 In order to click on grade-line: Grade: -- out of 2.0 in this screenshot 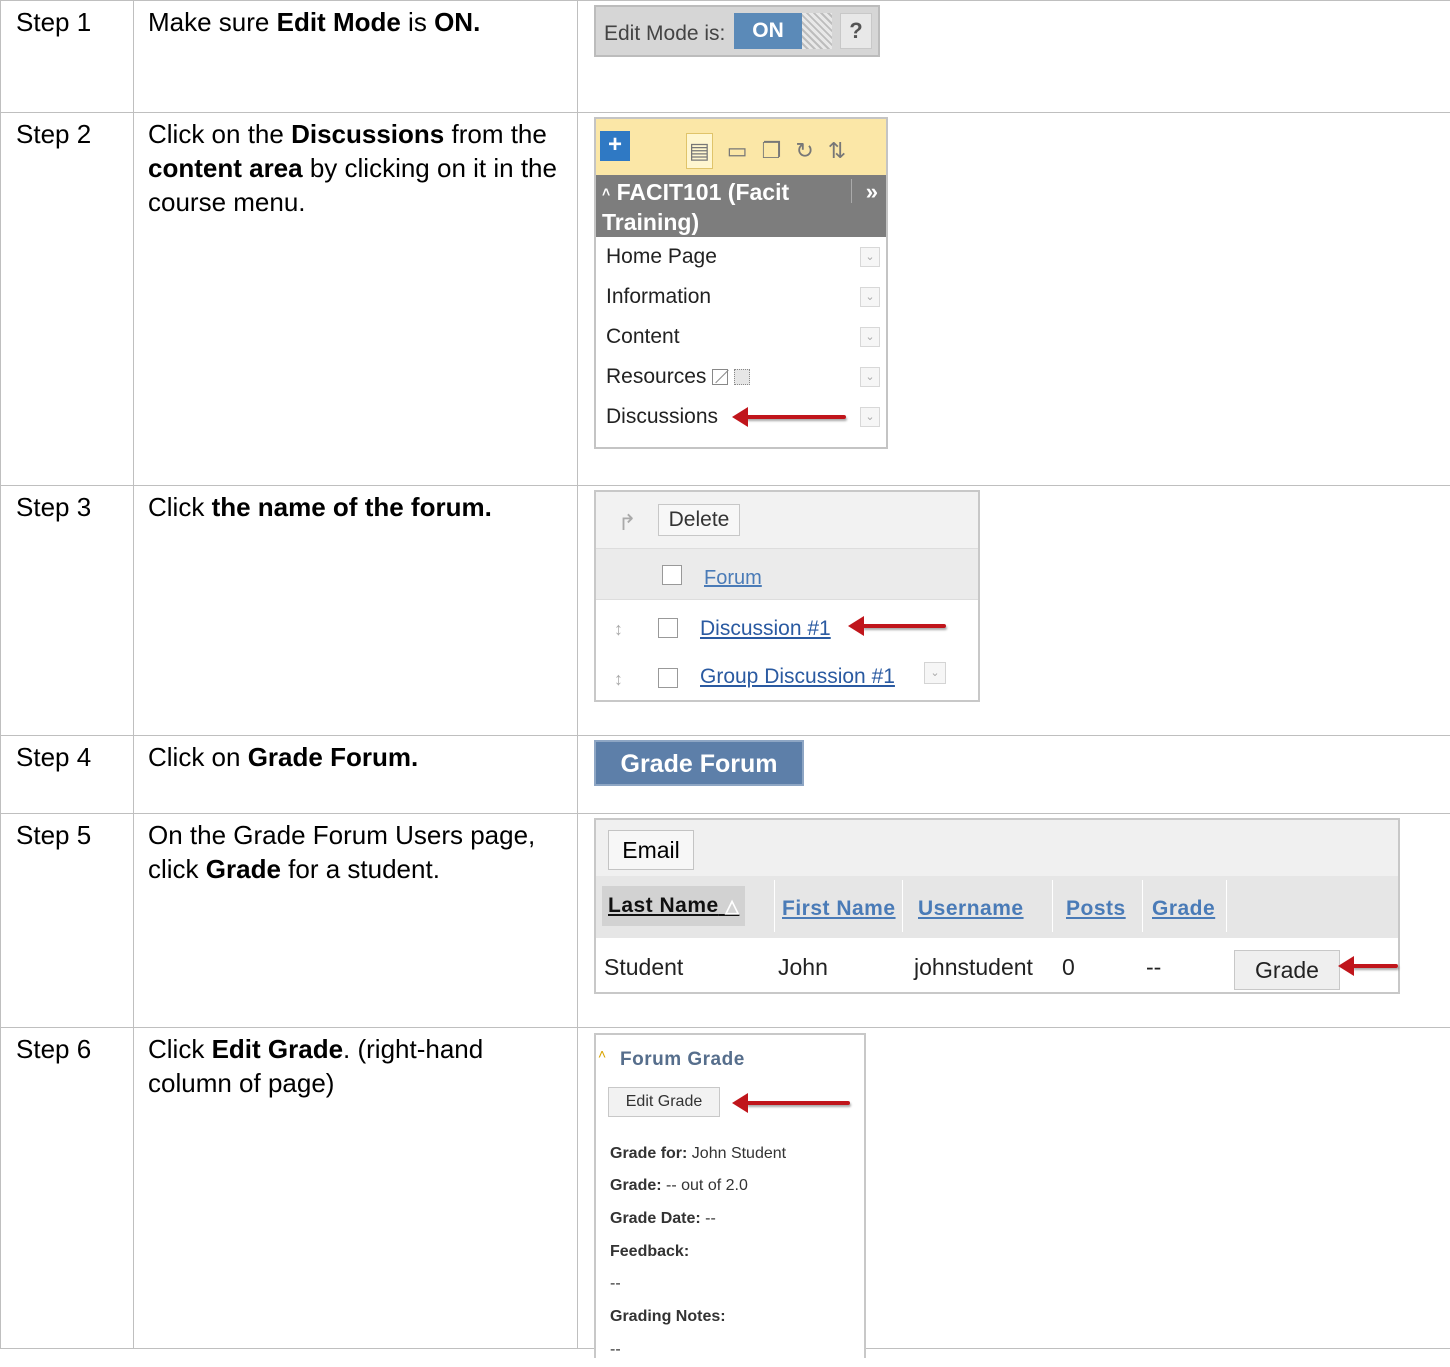, I will do `click(679, 1186)`.